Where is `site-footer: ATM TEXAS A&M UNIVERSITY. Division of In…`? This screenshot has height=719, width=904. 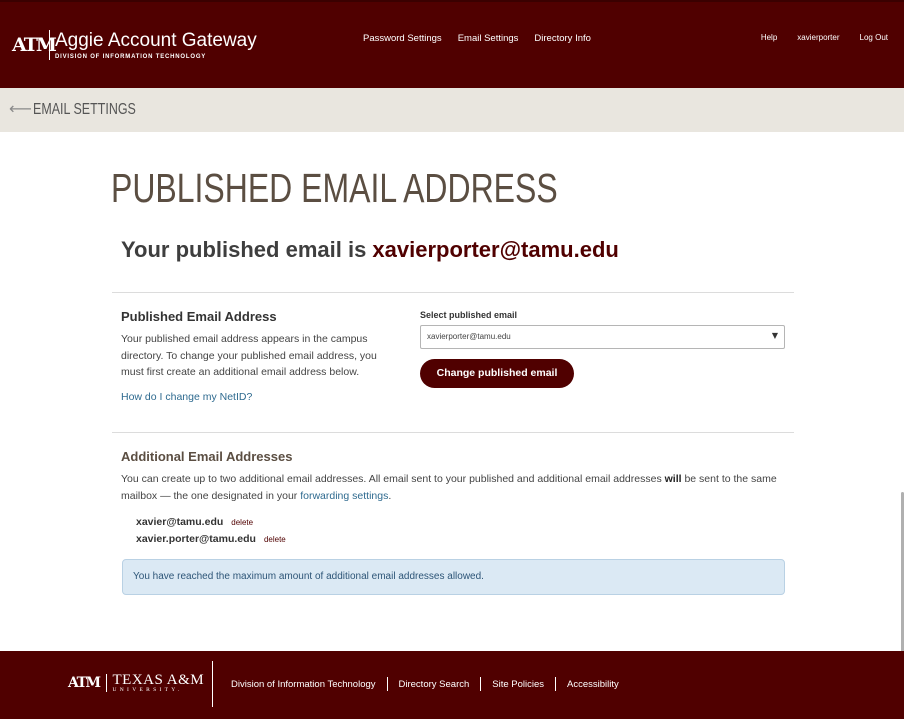
site-footer: ATM TEXAS A&M UNIVERSITY. Division of In… is located at coordinates (452, 685).